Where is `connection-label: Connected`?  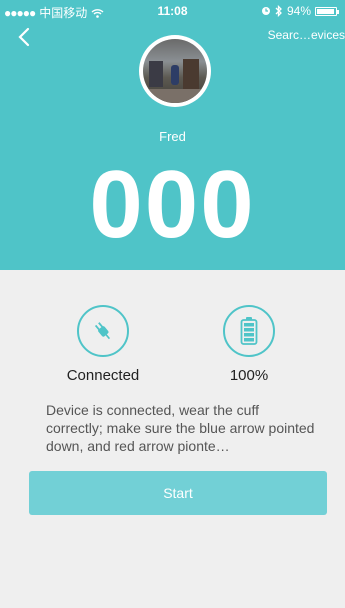
connection-label: Connected is located at coordinates (103, 375).